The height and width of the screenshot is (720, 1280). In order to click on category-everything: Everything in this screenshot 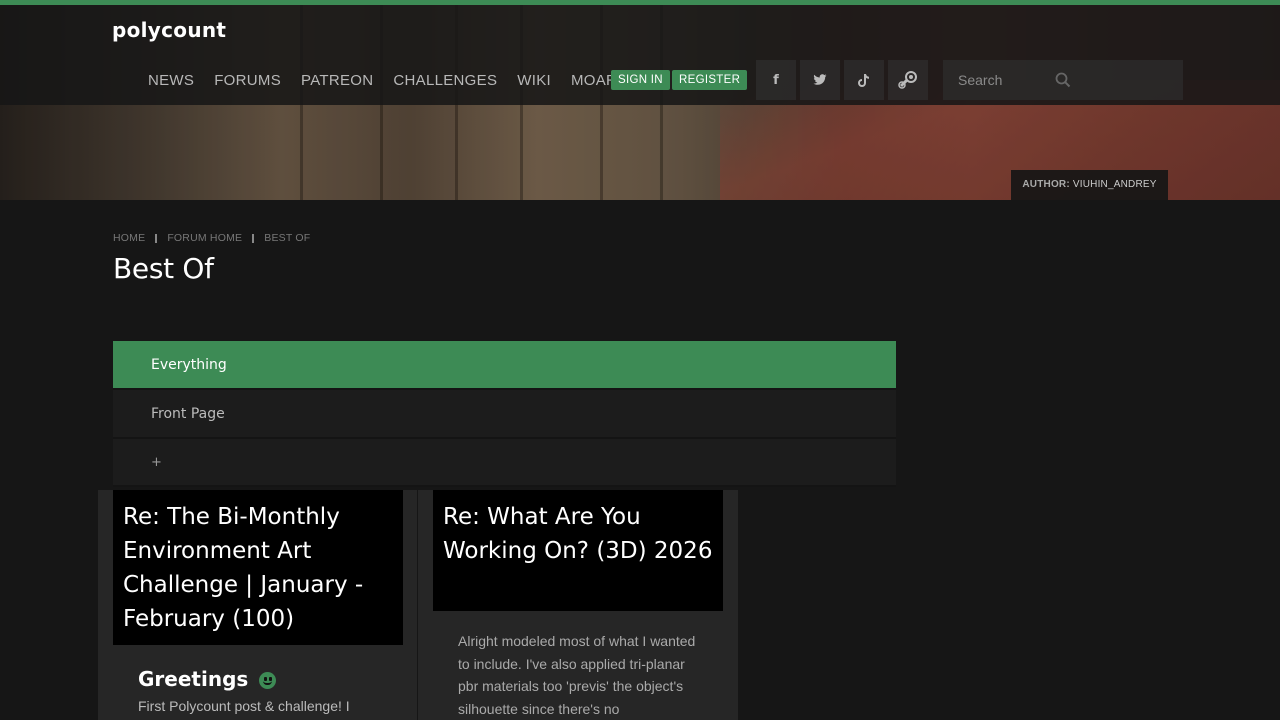, I will do `click(504, 365)`.